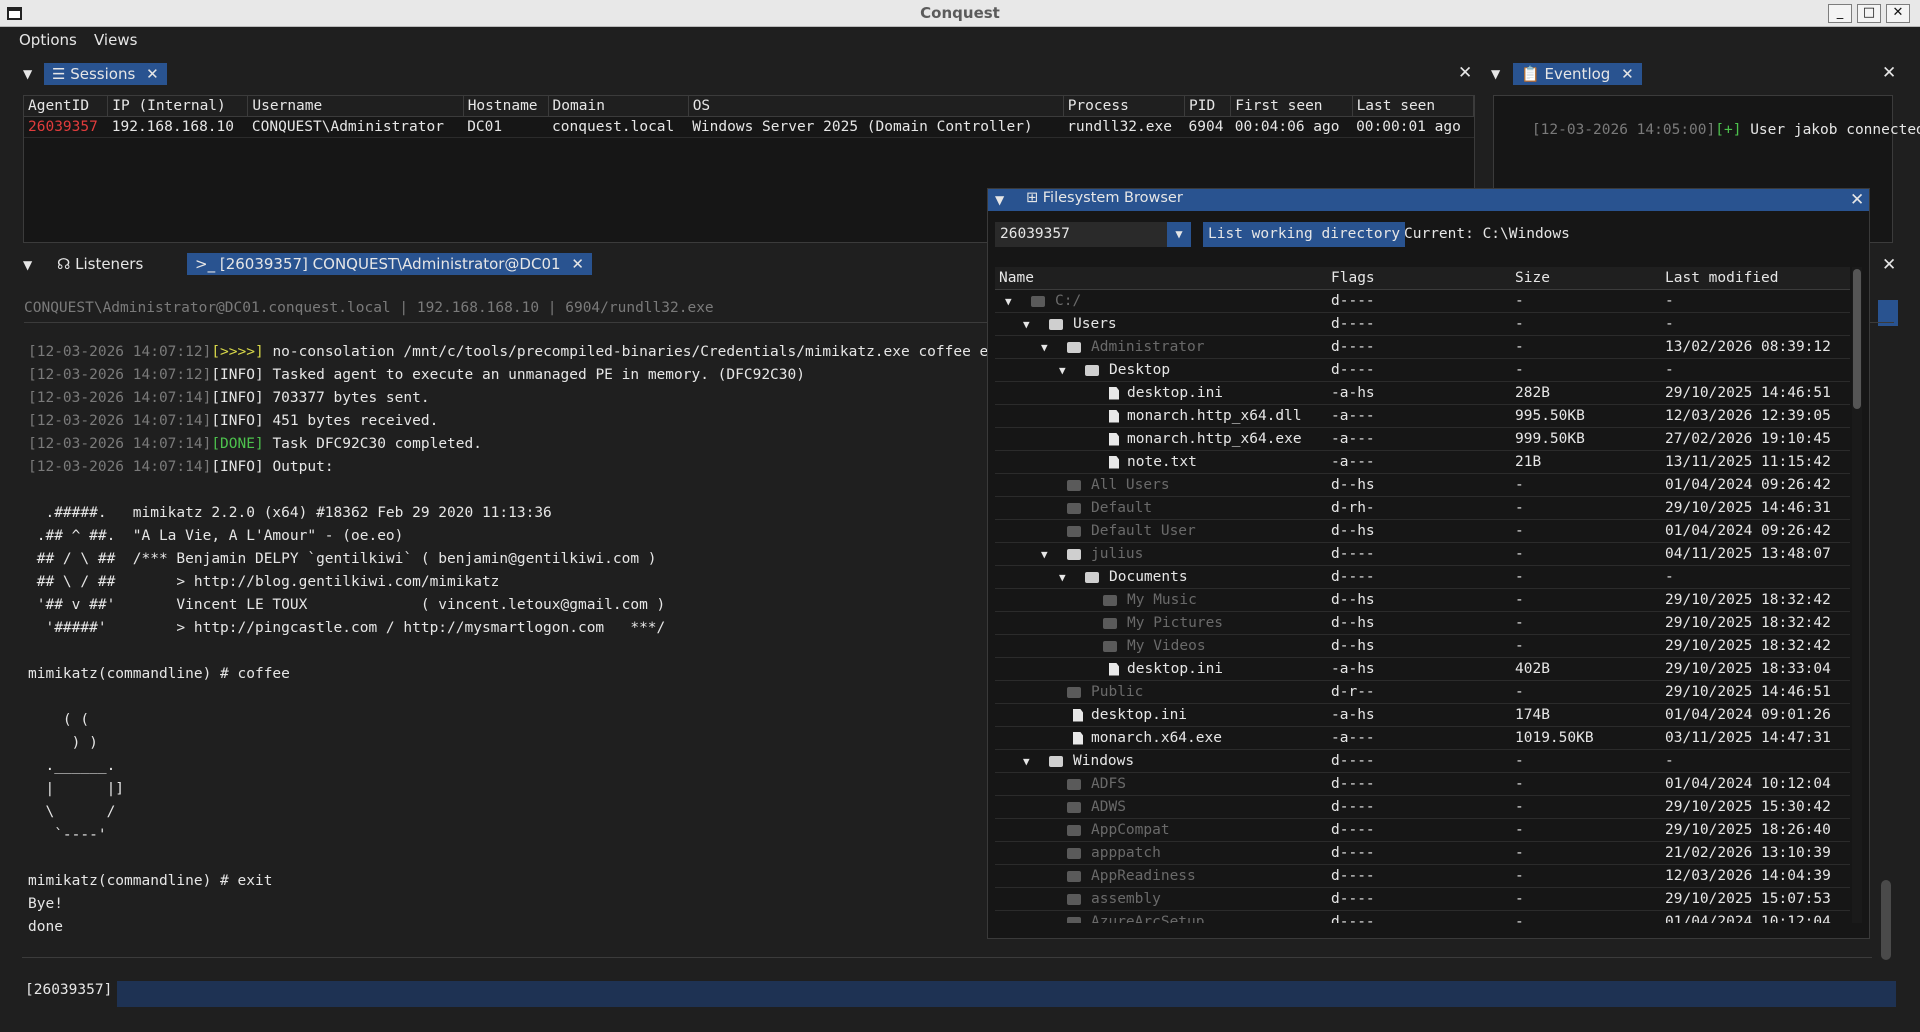 This screenshot has width=1920, height=1032. I want to click on fs-scrollbar, so click(1857, 595).